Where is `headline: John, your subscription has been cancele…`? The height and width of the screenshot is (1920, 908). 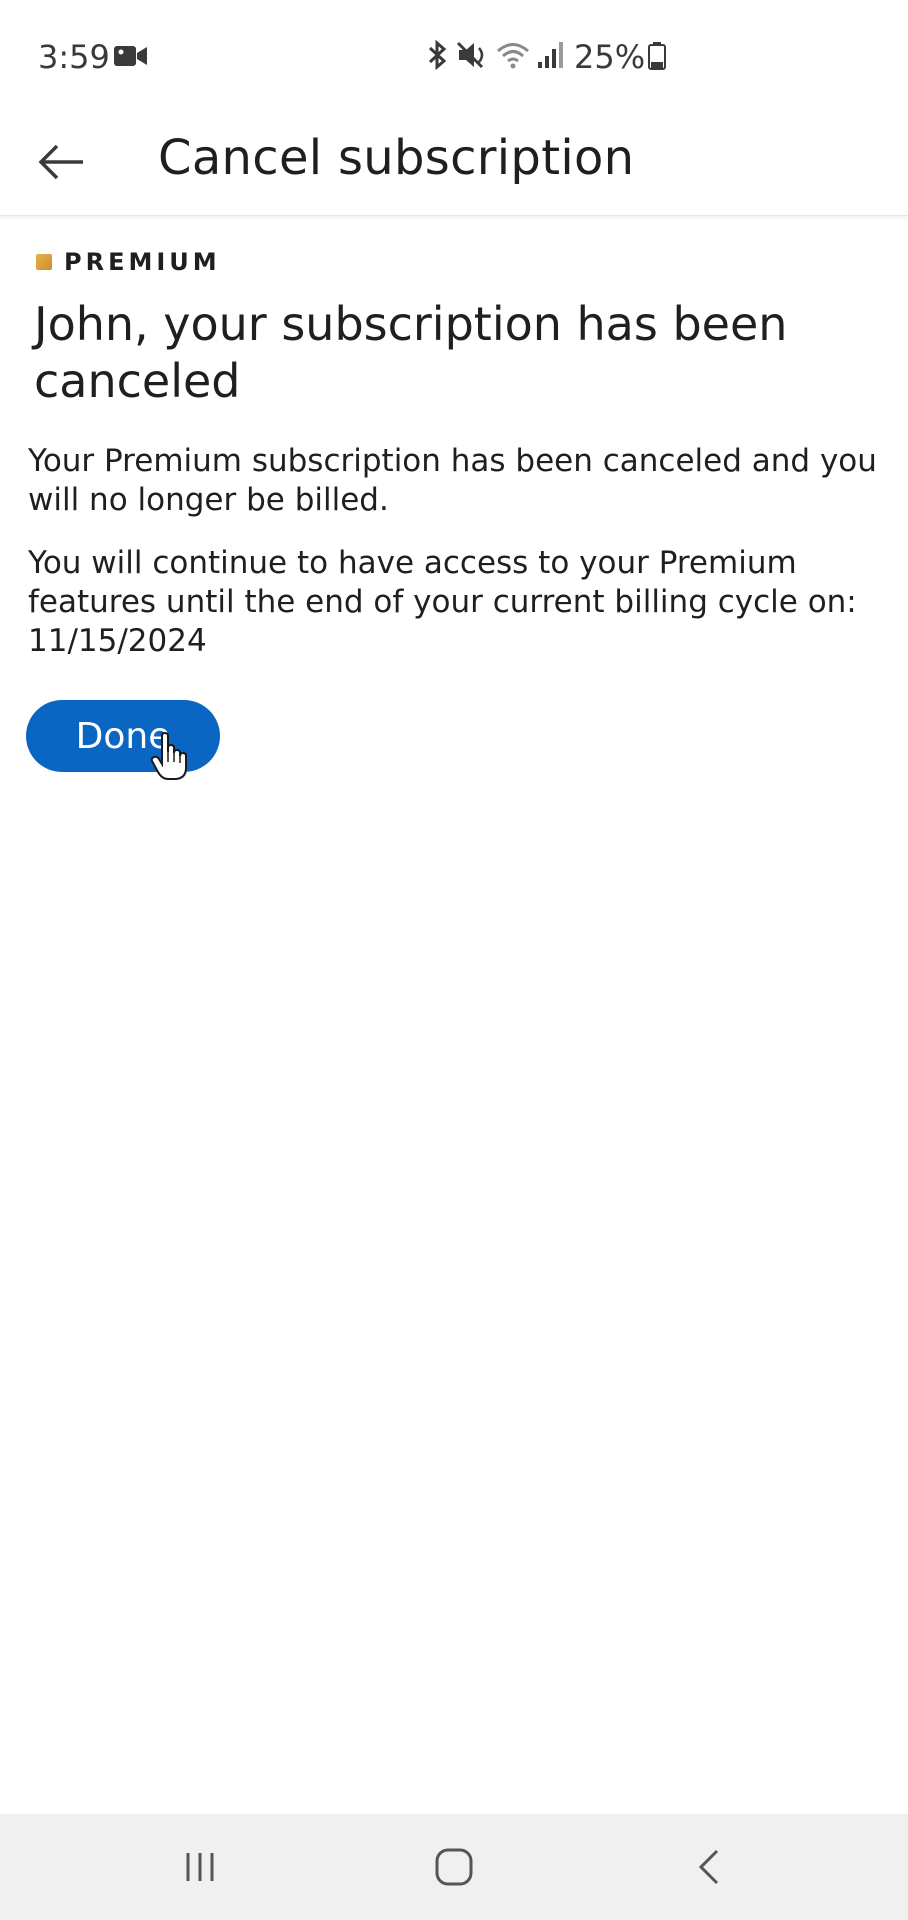 headline: John, your subscription has been cancele… is located at coordinates (411, 352).